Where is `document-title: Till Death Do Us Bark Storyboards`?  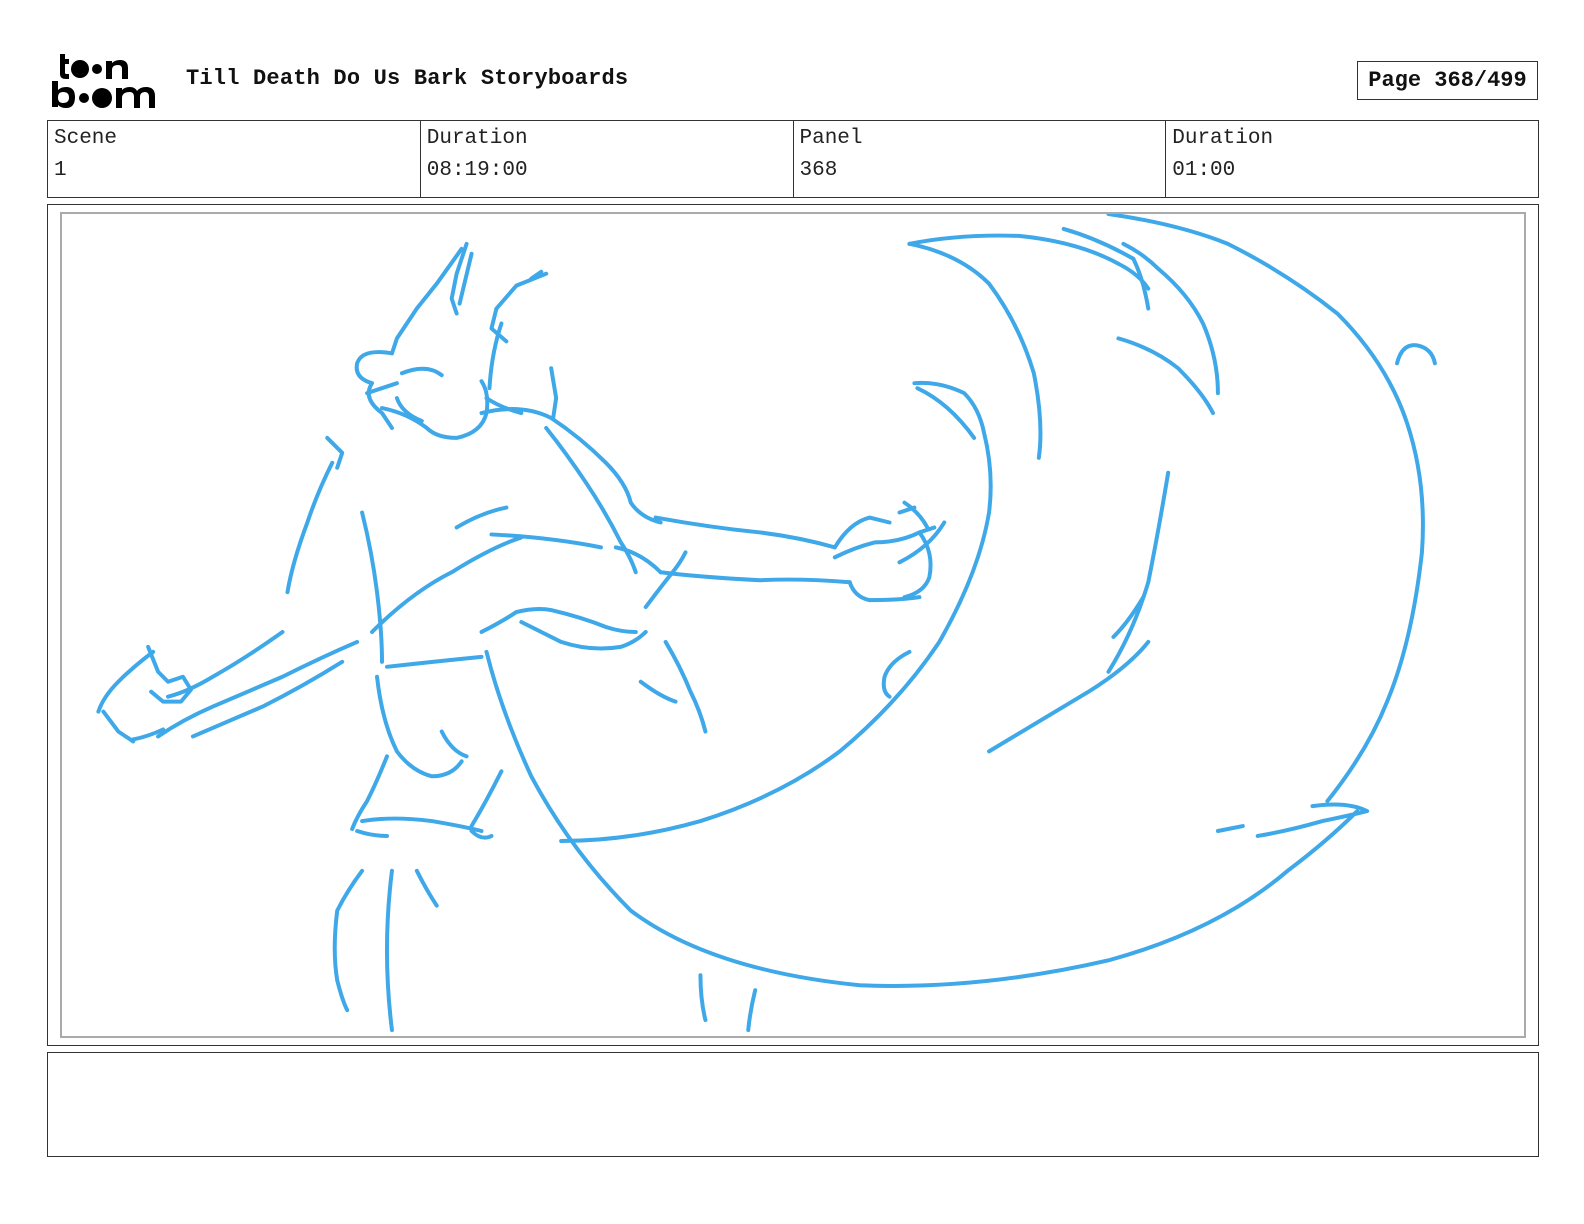
document-title: Till Death Do Us Bark Storyboards is located at coordinates (407, 78).